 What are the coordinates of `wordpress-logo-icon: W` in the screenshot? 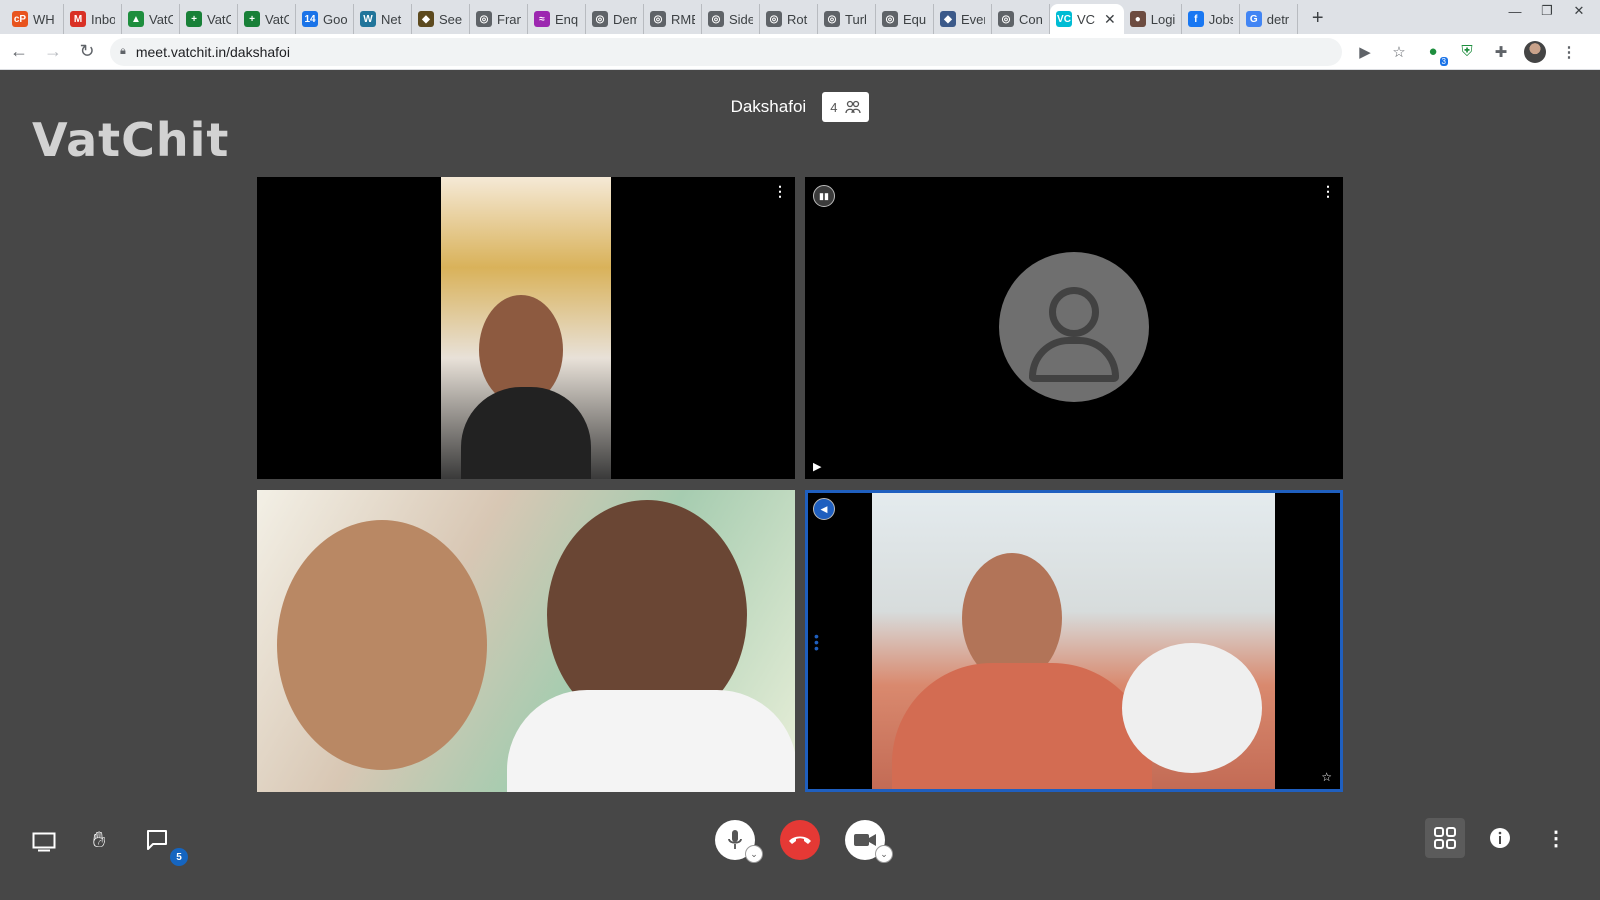 It's located at (368, 19).